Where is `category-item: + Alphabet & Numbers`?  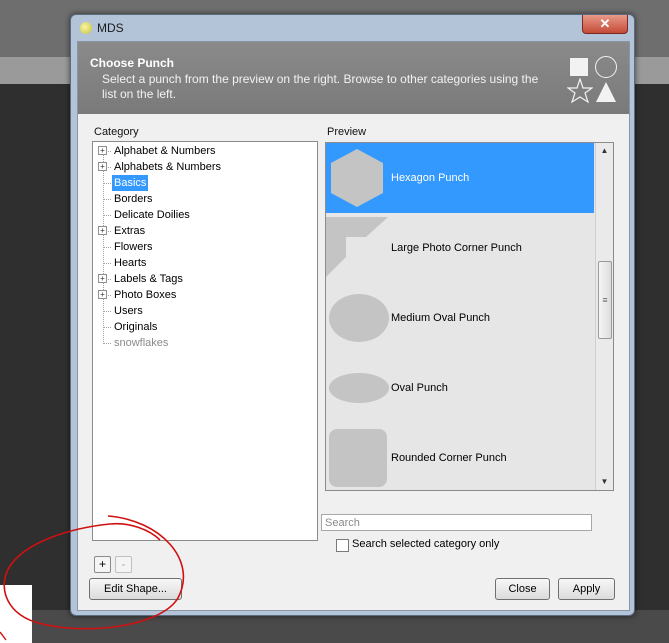 category-item: + Alphabet & Numbers is located at coordinates (204, 151).